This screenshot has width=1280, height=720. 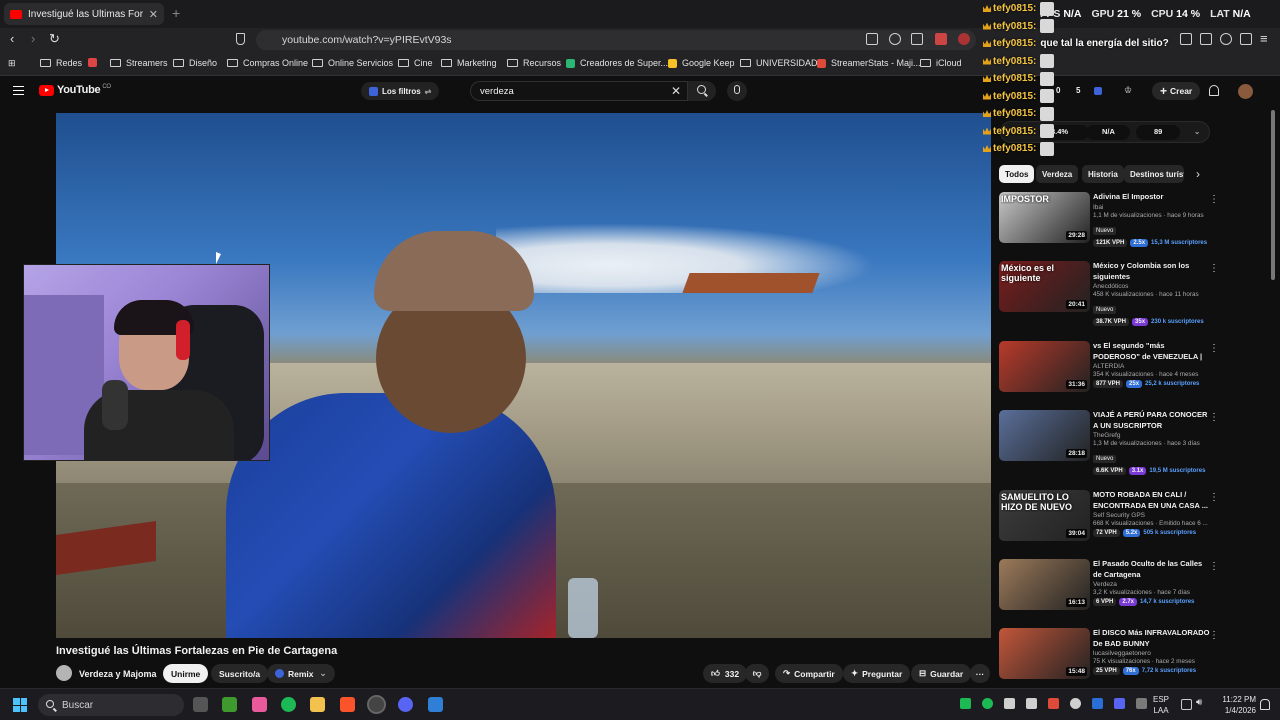 I want to click on notification-icon, so click(x=1265, y=704).